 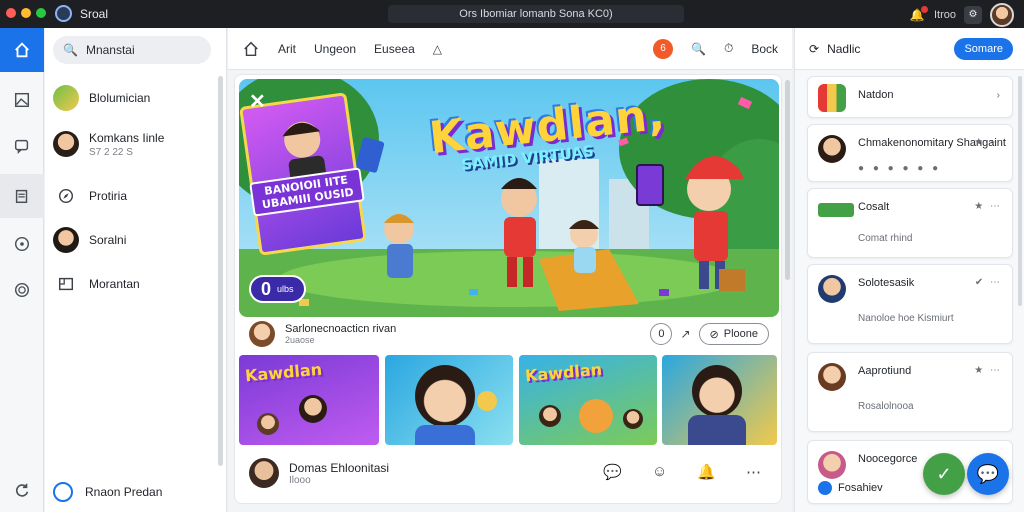 What do you see at coordinates (22, 146) in the screenshot?
I see `chat-icon` at bounding box center [22, 146].